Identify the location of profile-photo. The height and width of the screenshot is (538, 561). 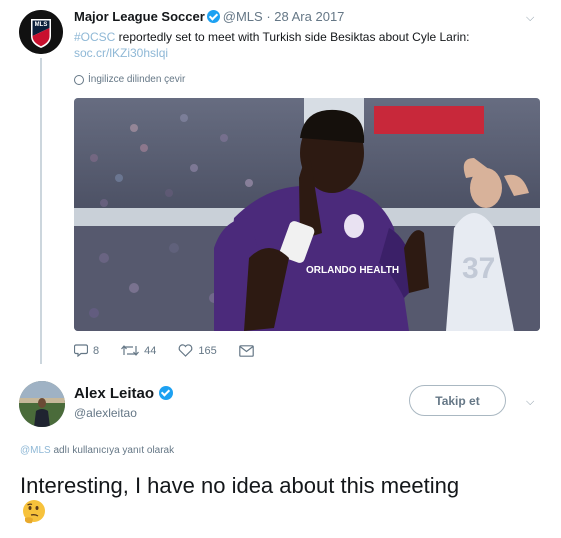
(42, 404).